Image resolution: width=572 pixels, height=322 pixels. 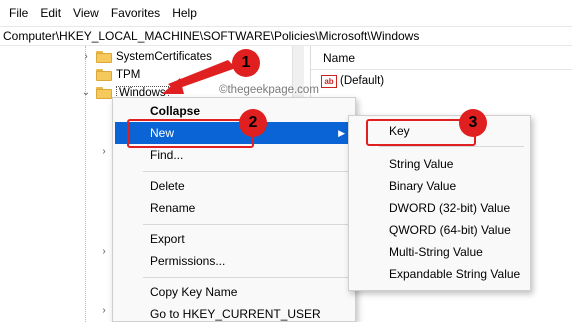 I want to click on menu-help: Help, so click(x=184, y=13).